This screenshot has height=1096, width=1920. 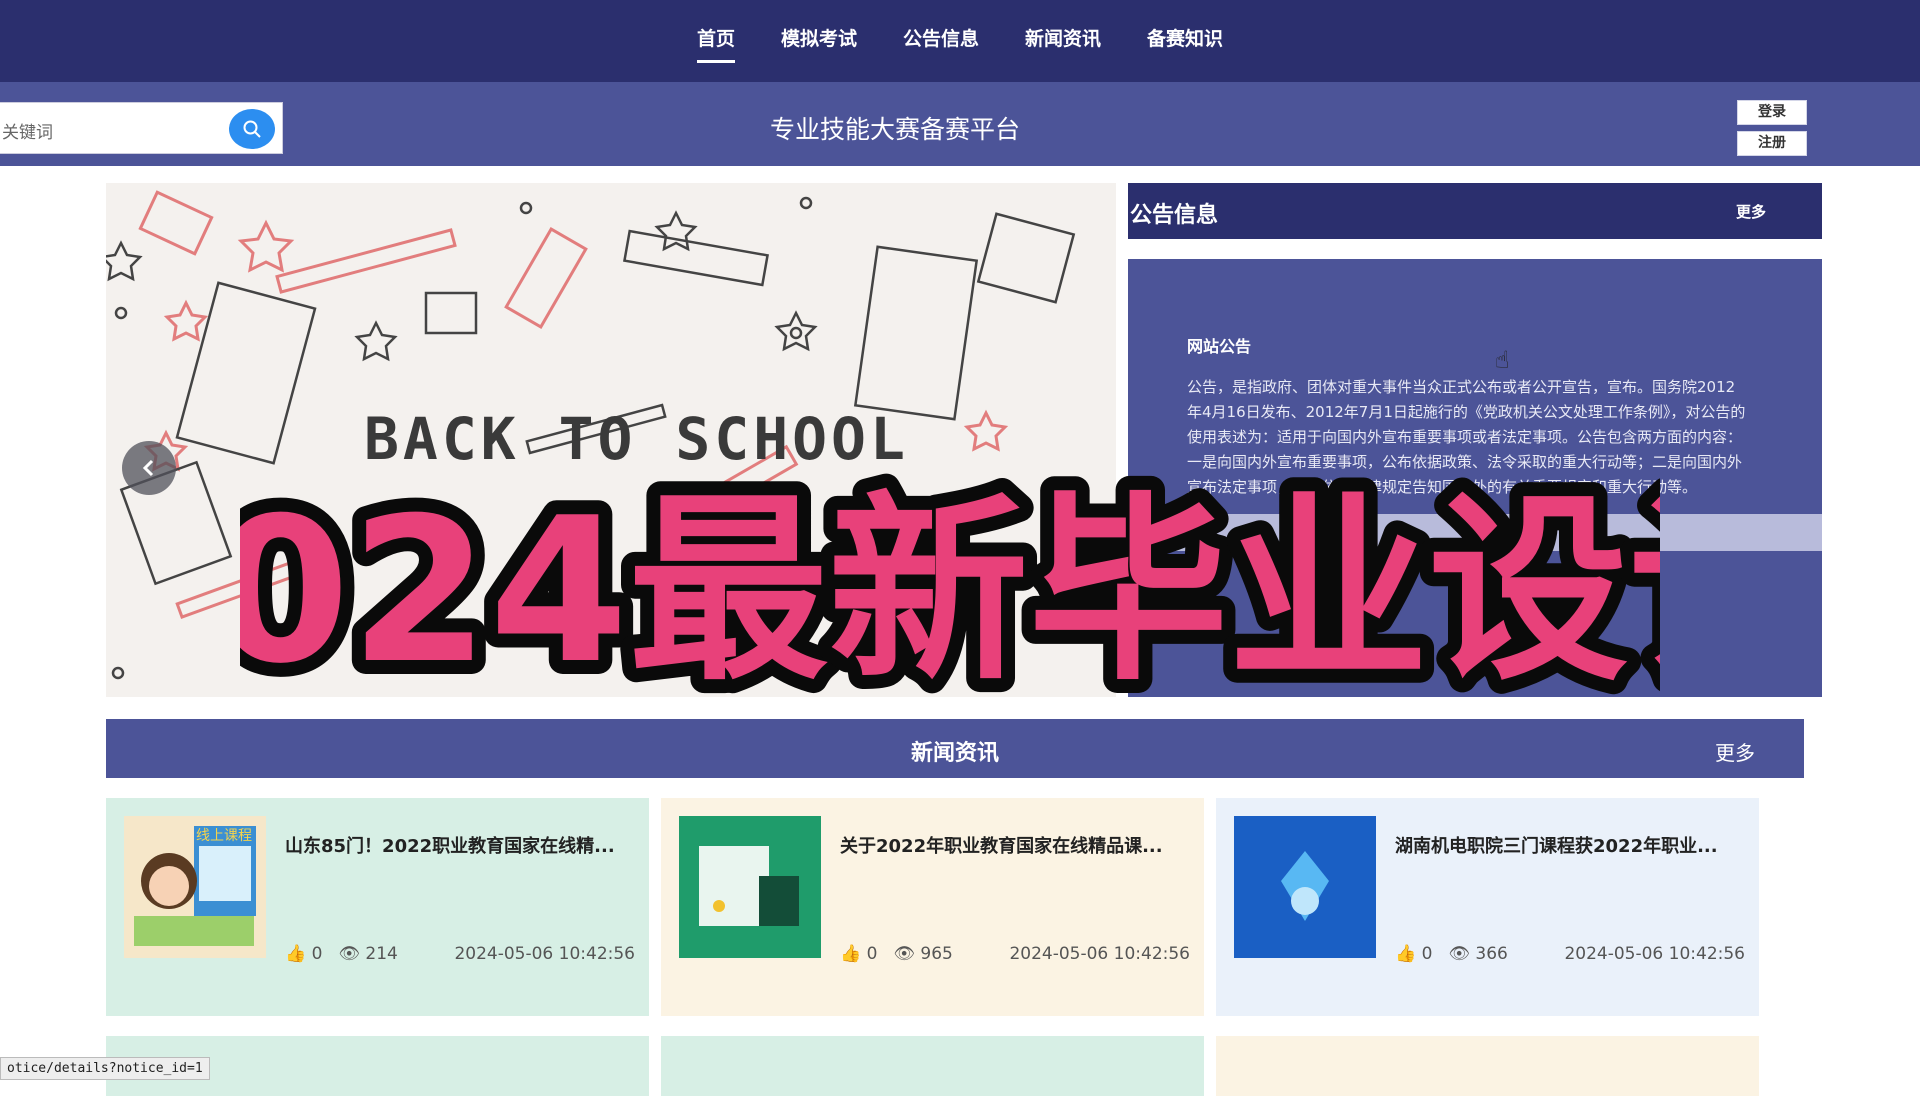 What do you see at coordinates (1772, 112) in the screenshot?
I see `login-button: 登录` at bounding box center [1772, 112].